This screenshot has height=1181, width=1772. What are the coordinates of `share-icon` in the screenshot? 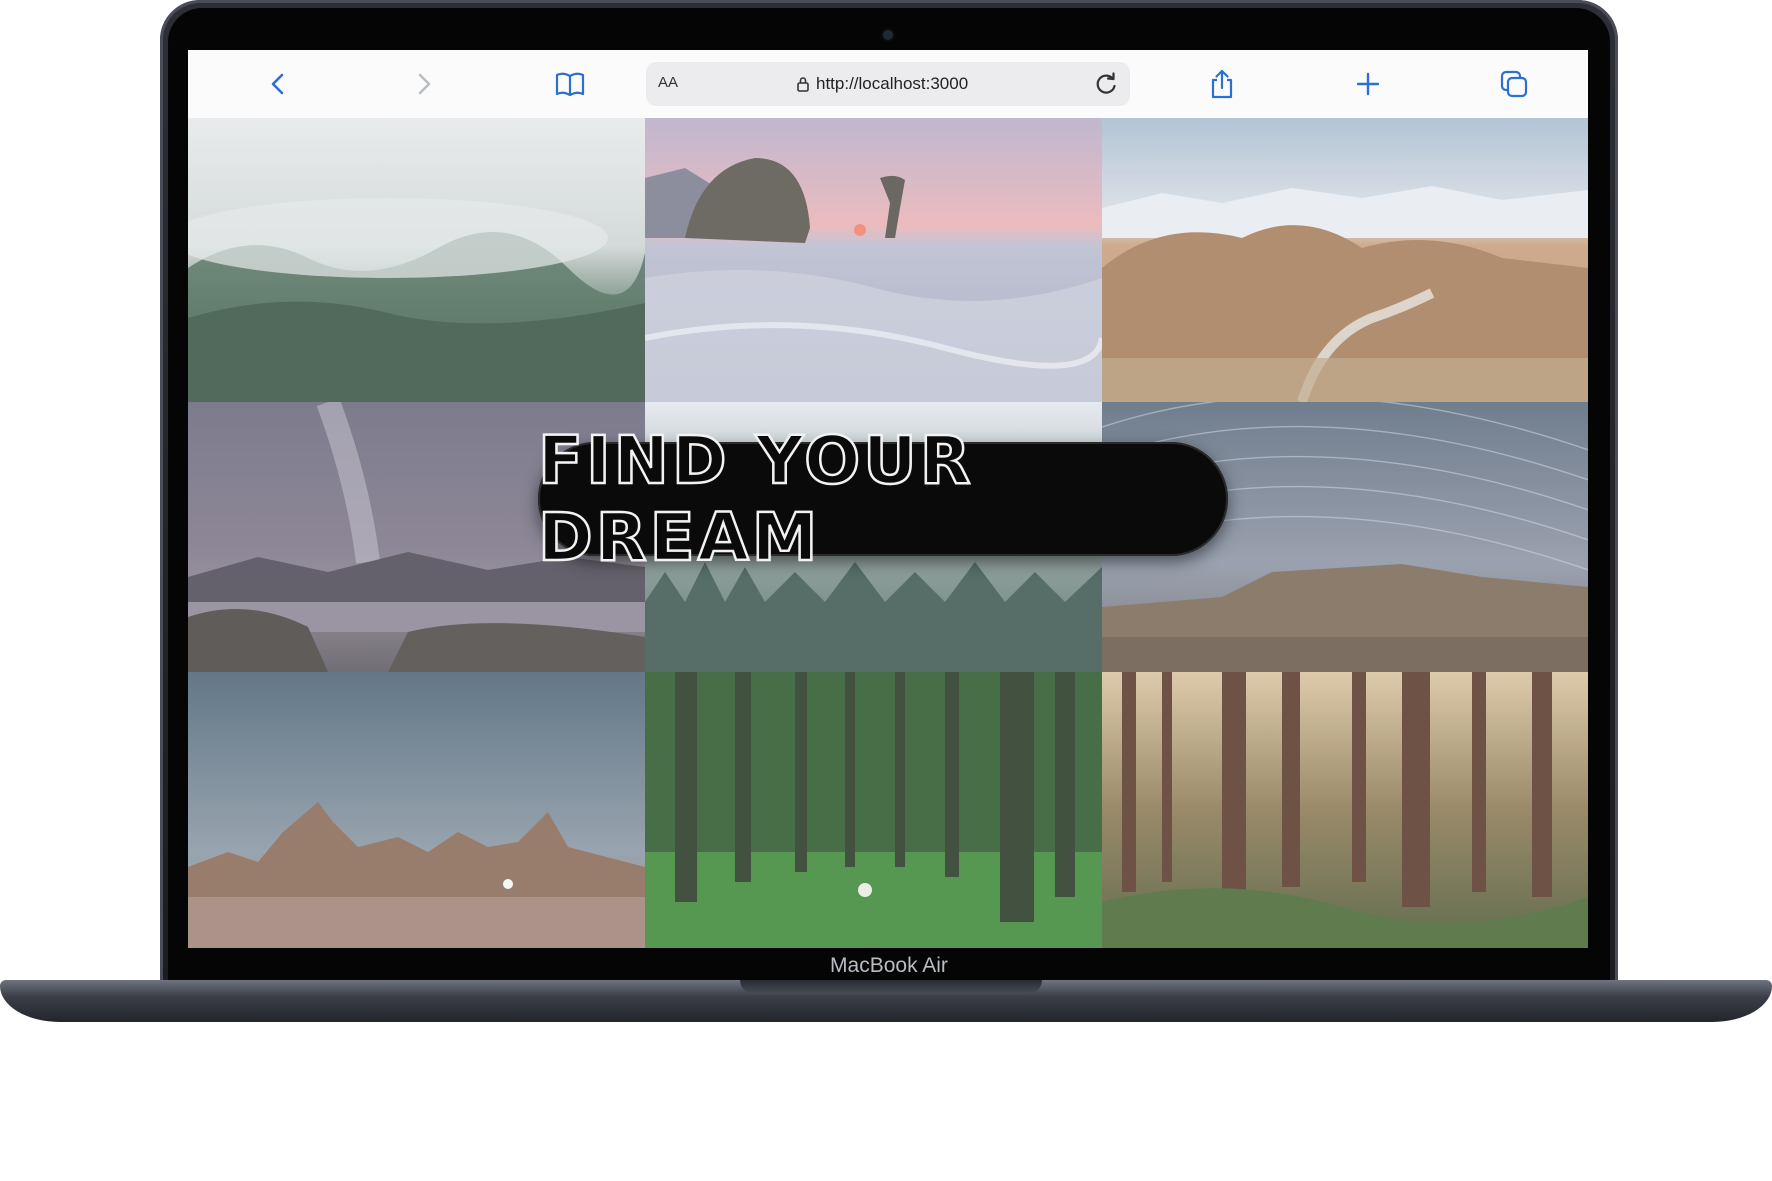 It's located at (1222, 84).